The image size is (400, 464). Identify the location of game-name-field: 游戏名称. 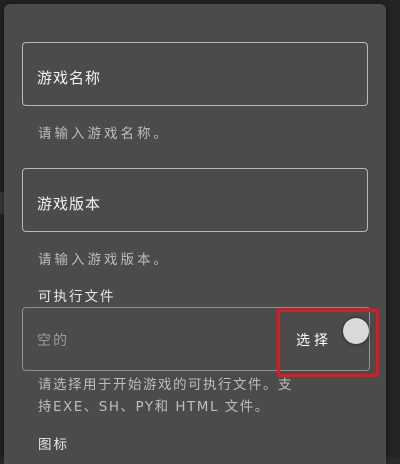
(195, 74).